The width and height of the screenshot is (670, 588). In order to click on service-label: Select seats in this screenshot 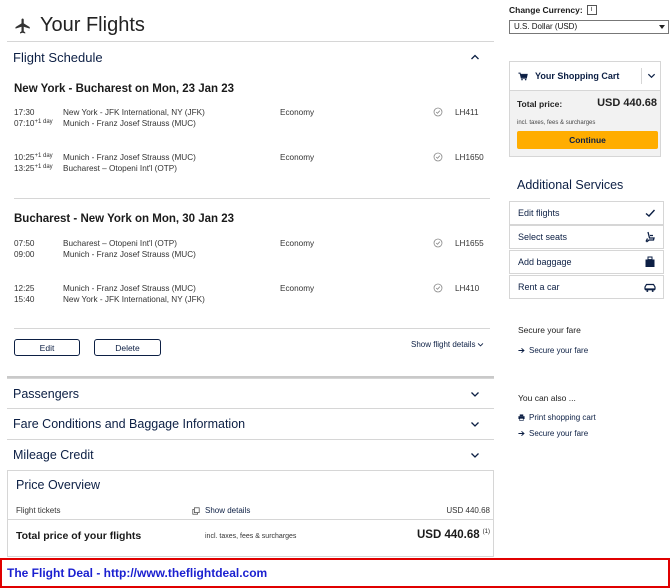, I will do `click(543, 237)`.